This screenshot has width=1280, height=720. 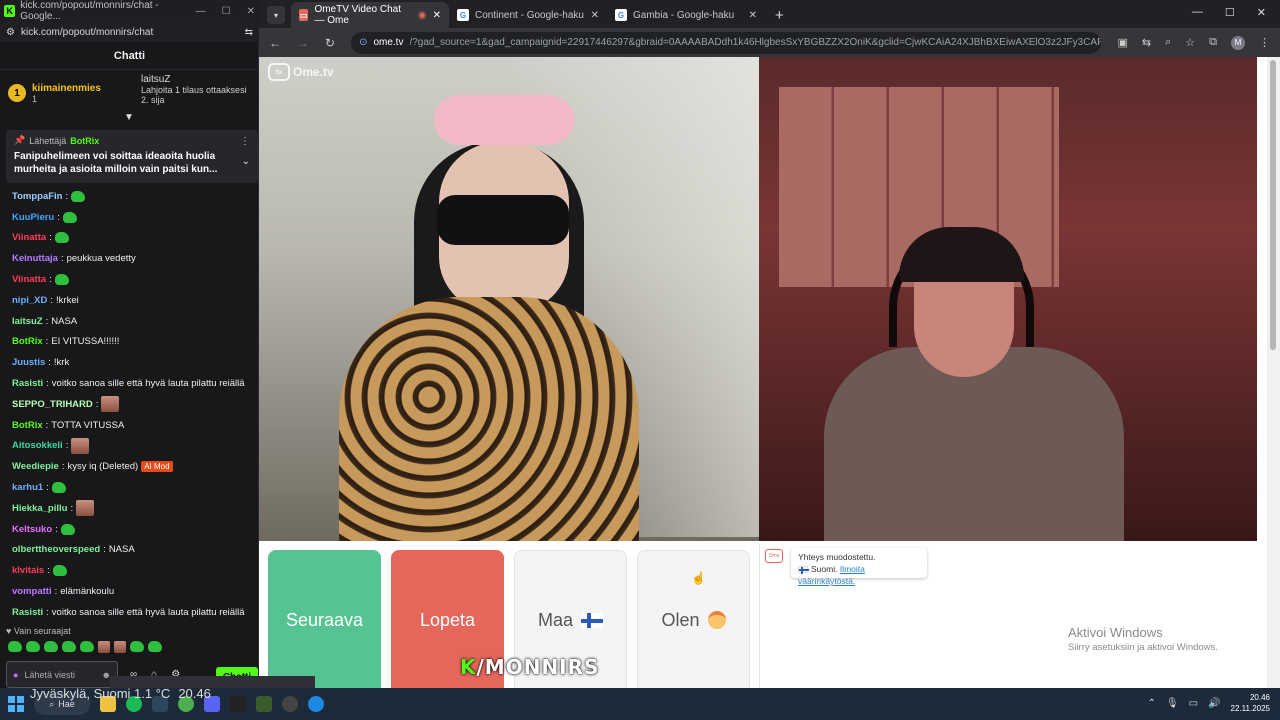 I want to click on leader-count: 1, so click(x=35, y=98).